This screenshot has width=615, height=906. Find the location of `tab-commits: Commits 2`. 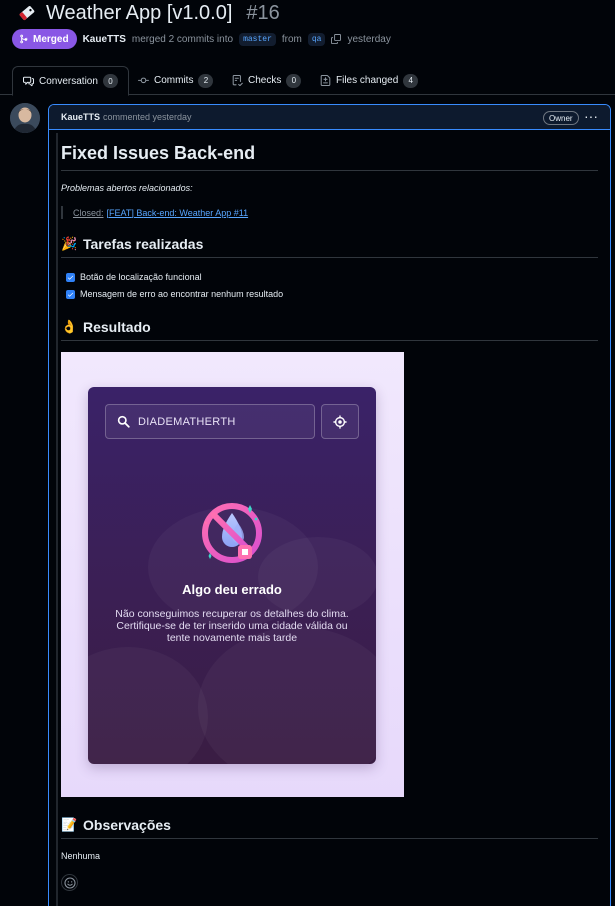

tab-commits: Commits 2 is located at coordinates (176, 80).